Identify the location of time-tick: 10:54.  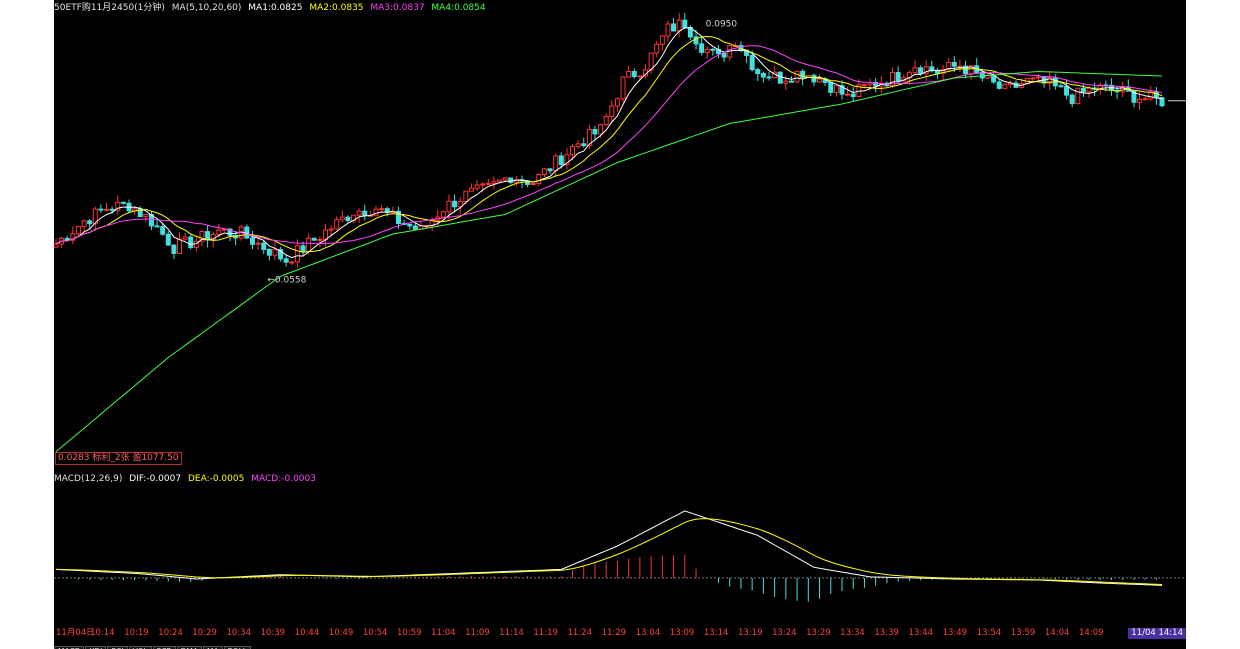
(375, 633).